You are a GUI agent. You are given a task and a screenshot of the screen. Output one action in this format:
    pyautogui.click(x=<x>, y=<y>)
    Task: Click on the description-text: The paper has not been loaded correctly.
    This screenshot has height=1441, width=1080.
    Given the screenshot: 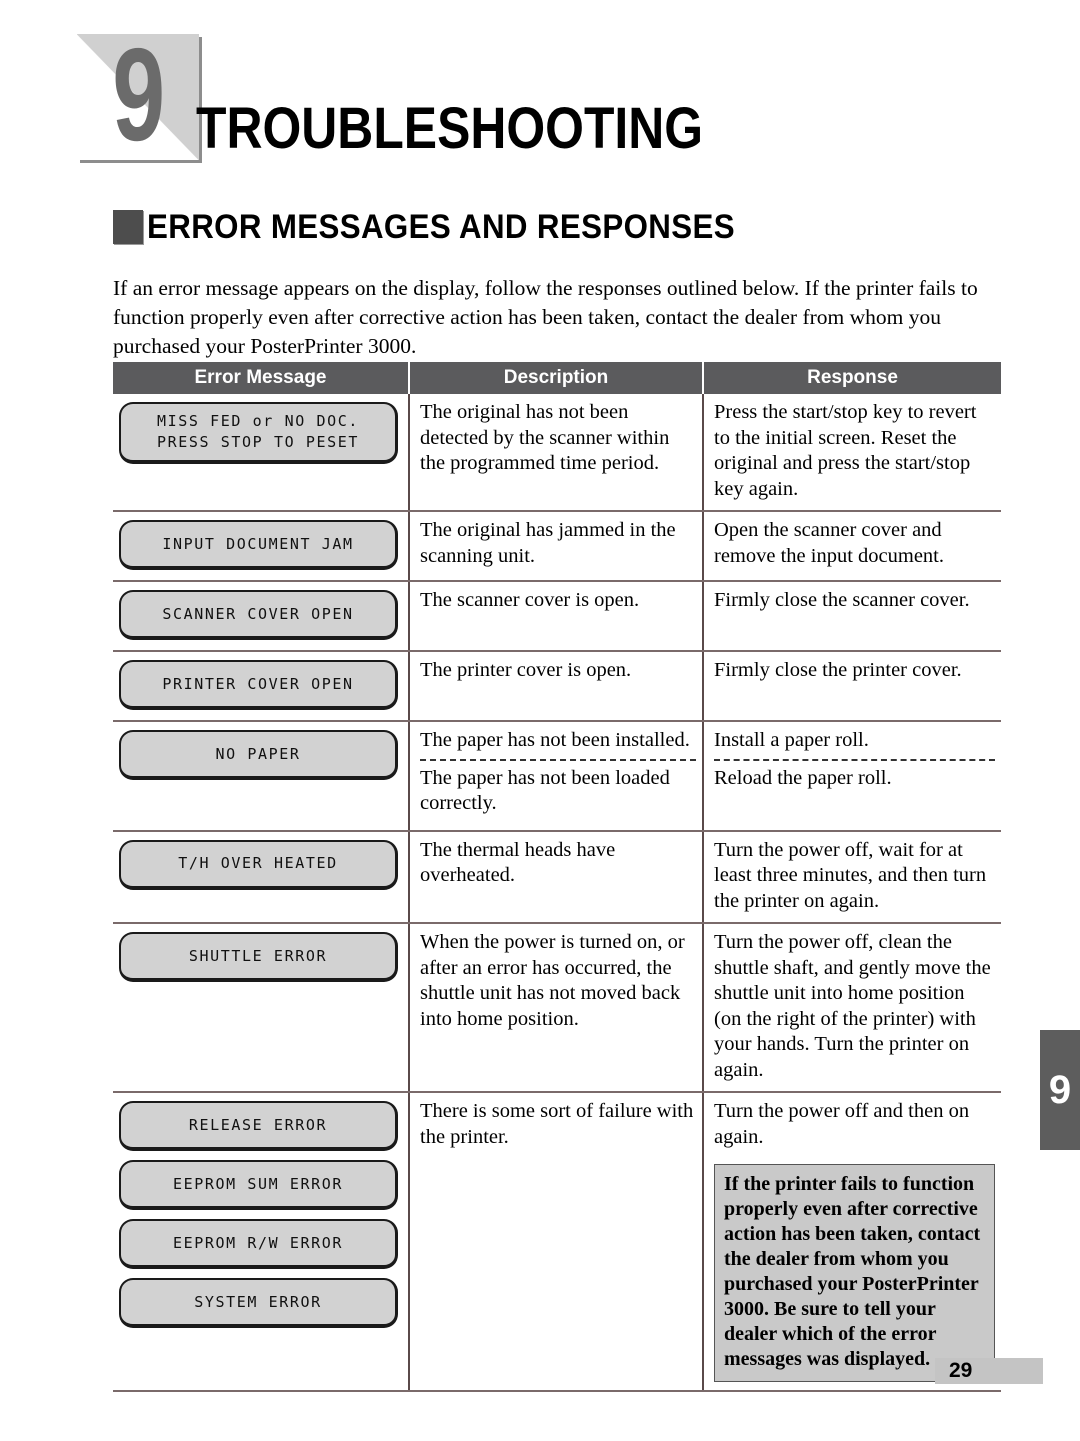 What is the action you would take?
    pyautogui.click(x=545, y=790)
    